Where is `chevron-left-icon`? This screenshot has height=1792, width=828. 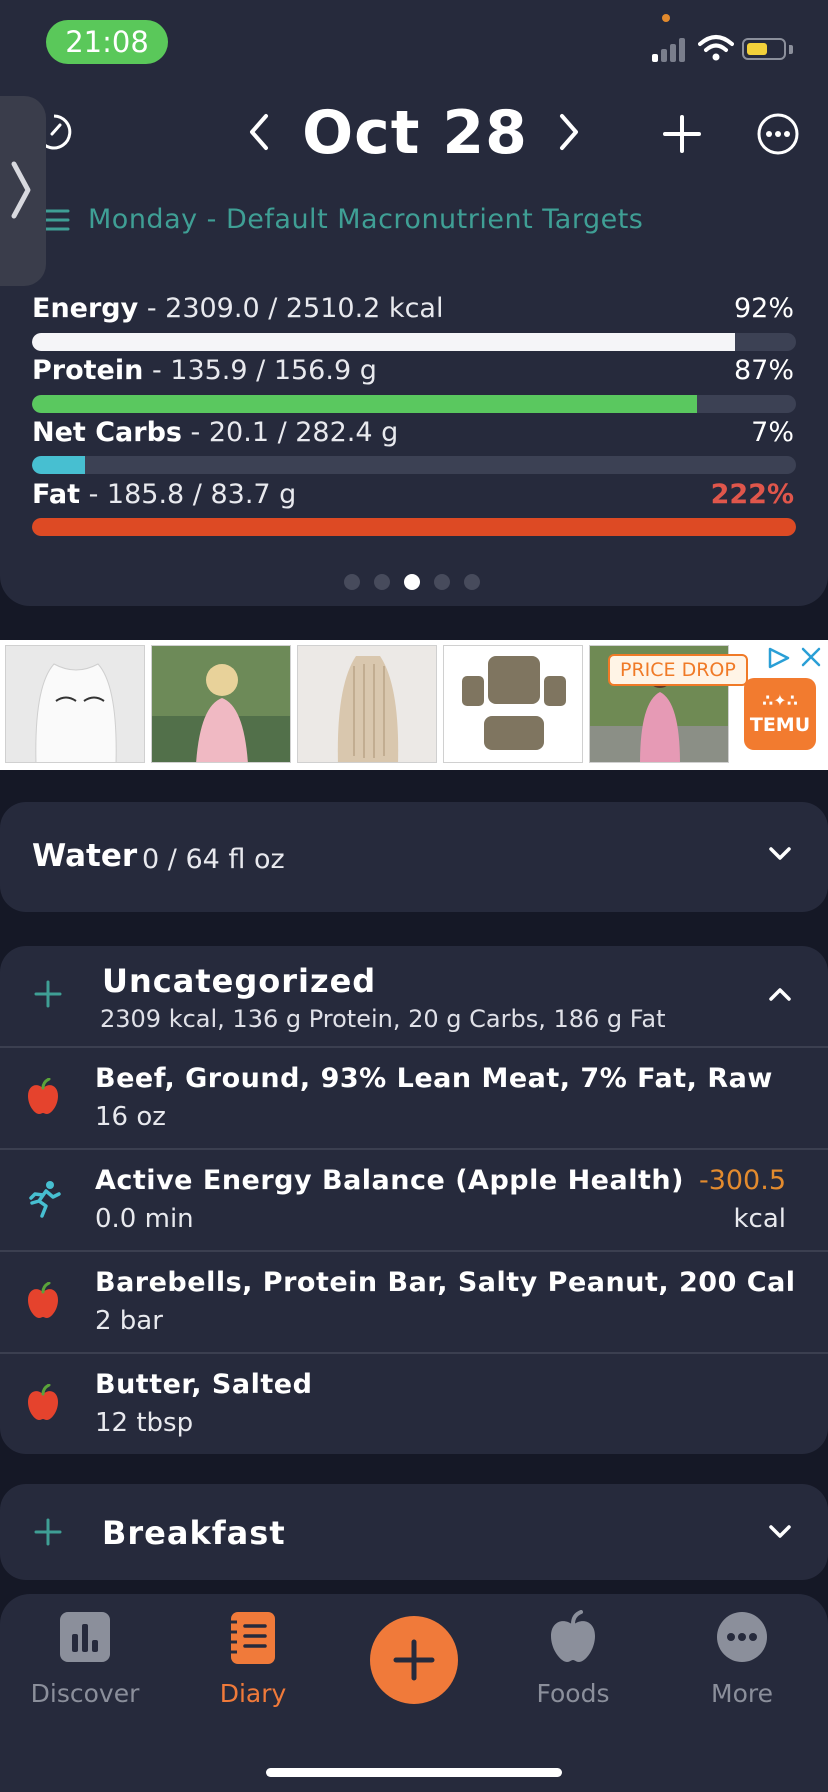 chevron-left-icon is located at coordinates (259, 132).